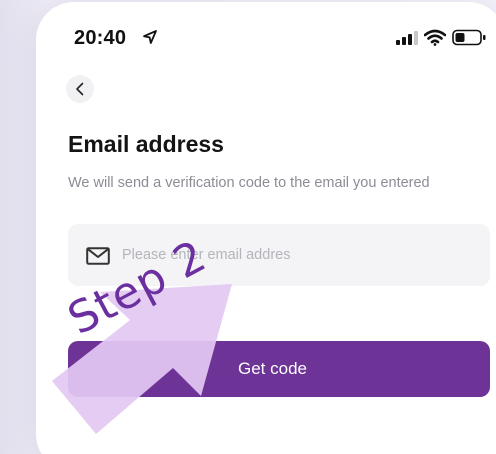  I want to click on location-arrow-icon, so click(150, 37).